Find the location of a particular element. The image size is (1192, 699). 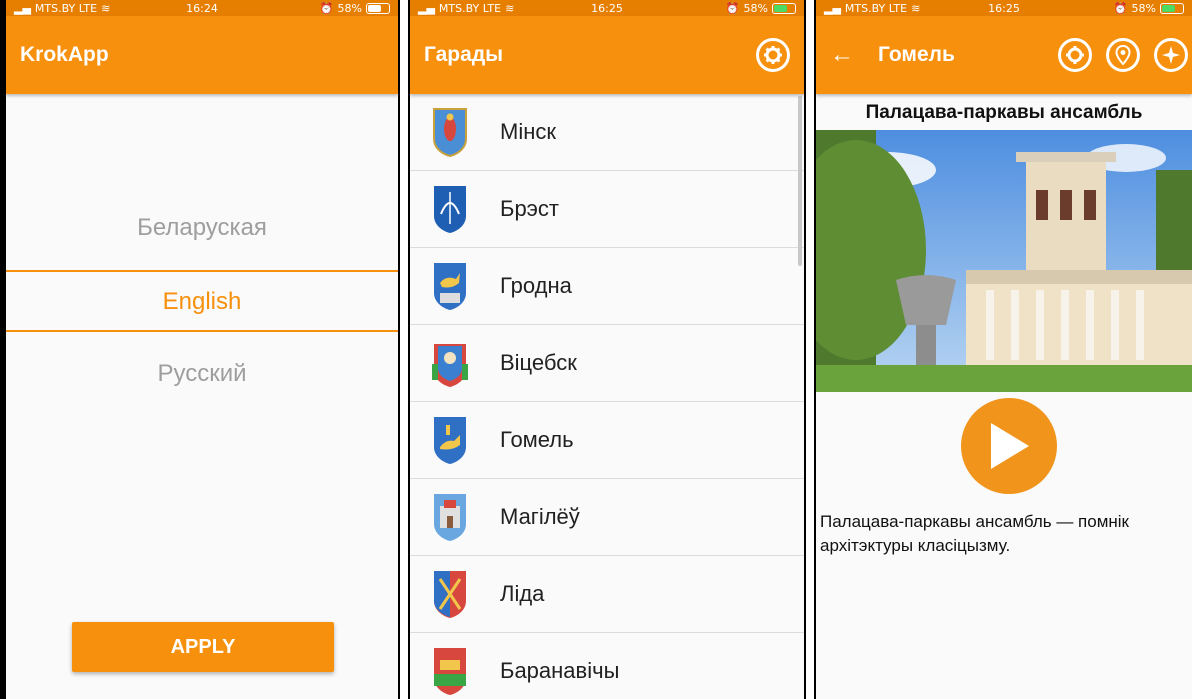

app-bar: ← Гомель is located at coordinates (1004, 55).